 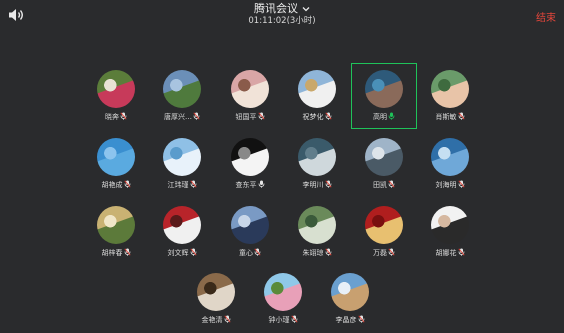 What do you see at coordinates (246, 117) in the screenshot?
I see `participant-name: 钮国平` at bounding box center [246, 117].